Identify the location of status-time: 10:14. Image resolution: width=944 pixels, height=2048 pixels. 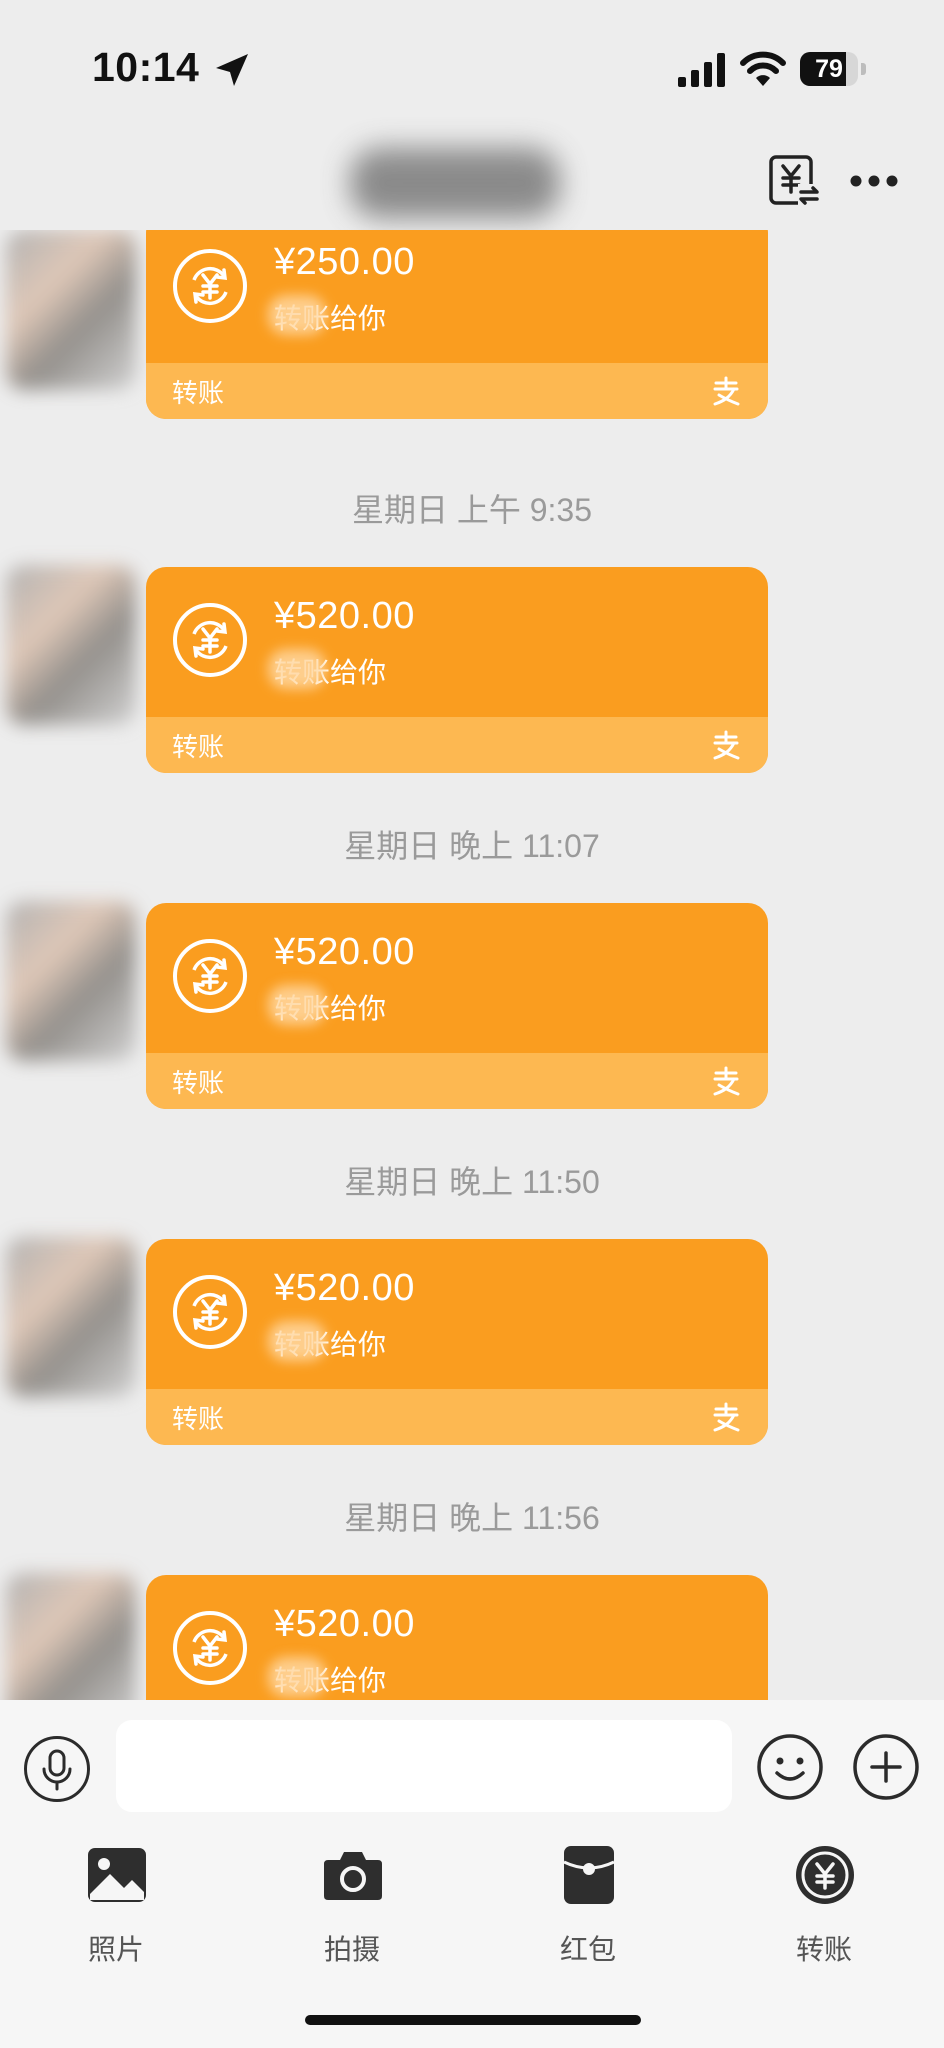
(146, 67).